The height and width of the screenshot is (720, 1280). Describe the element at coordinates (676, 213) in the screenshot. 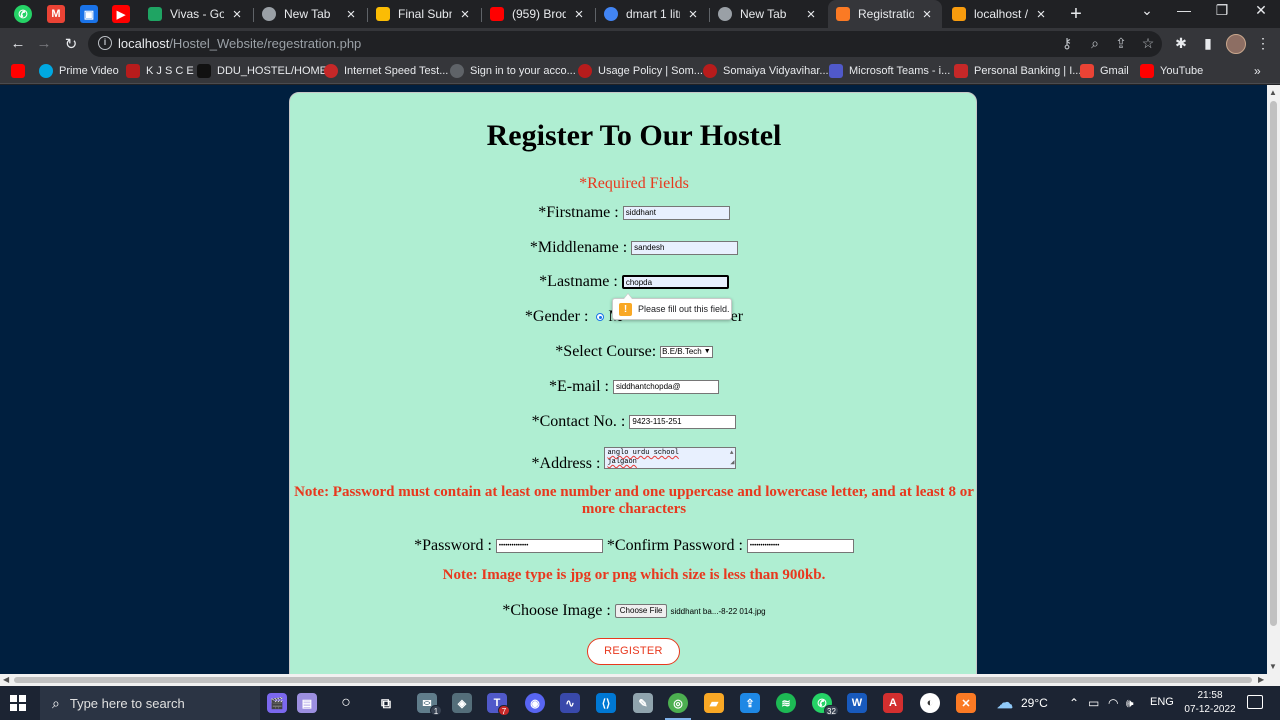

I see `firstname-input: siddhant` at that location.